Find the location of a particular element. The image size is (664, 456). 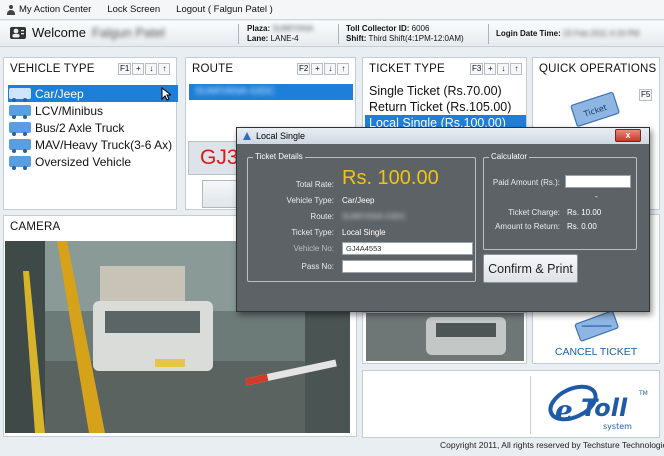

oversized-vehicle-icon is located at coordinates (20, 163).